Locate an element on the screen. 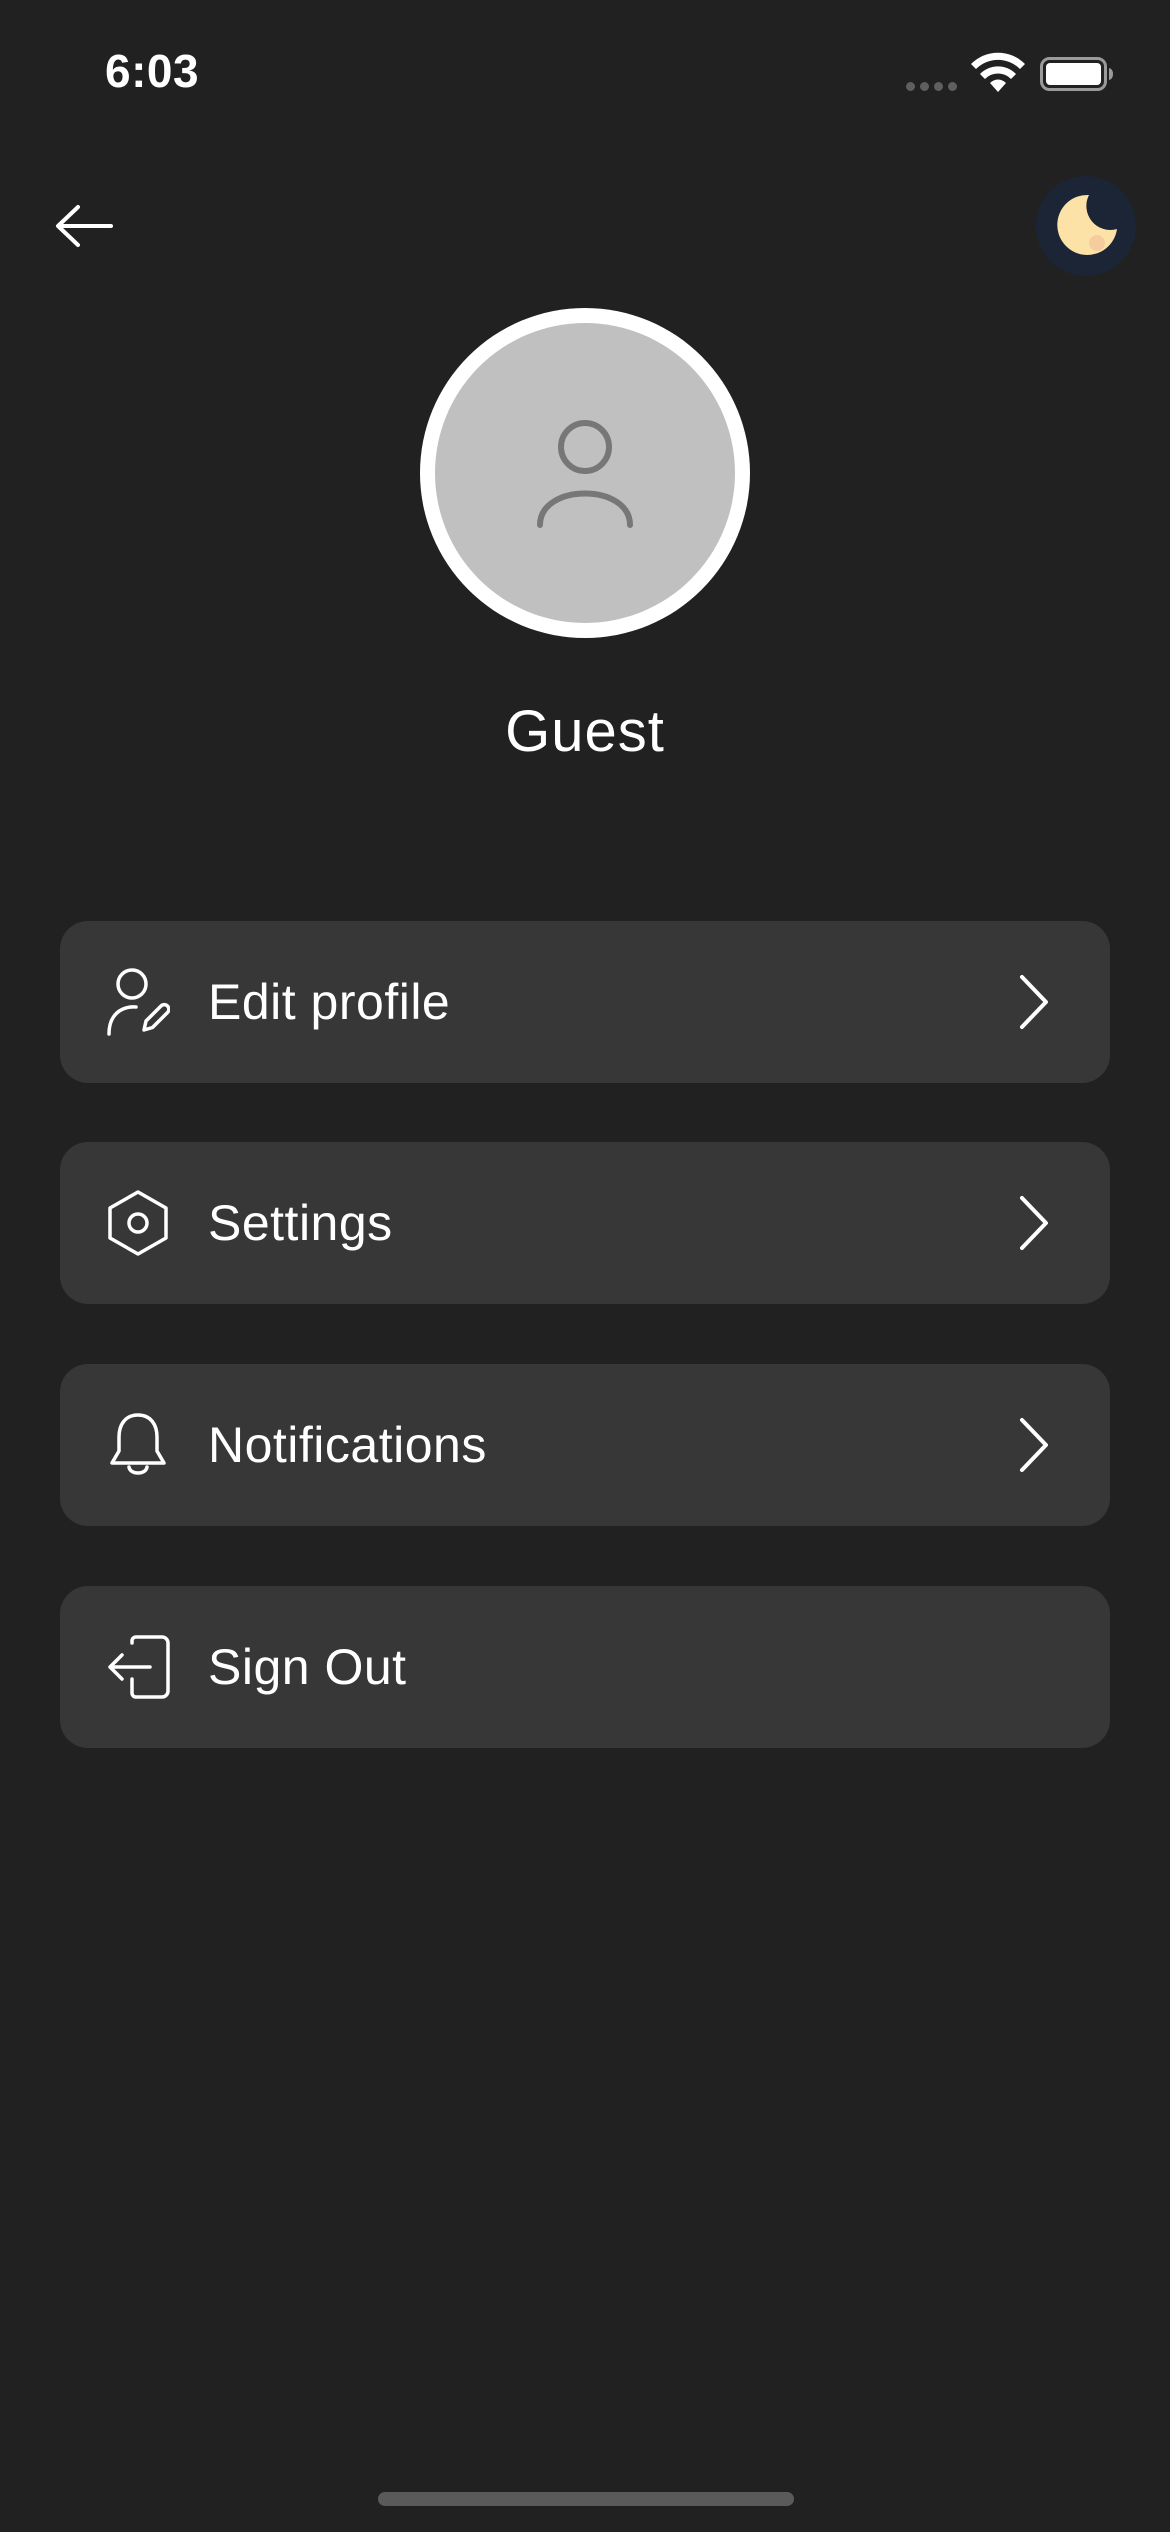  moon-icon is located at coordinates (1087, 224).